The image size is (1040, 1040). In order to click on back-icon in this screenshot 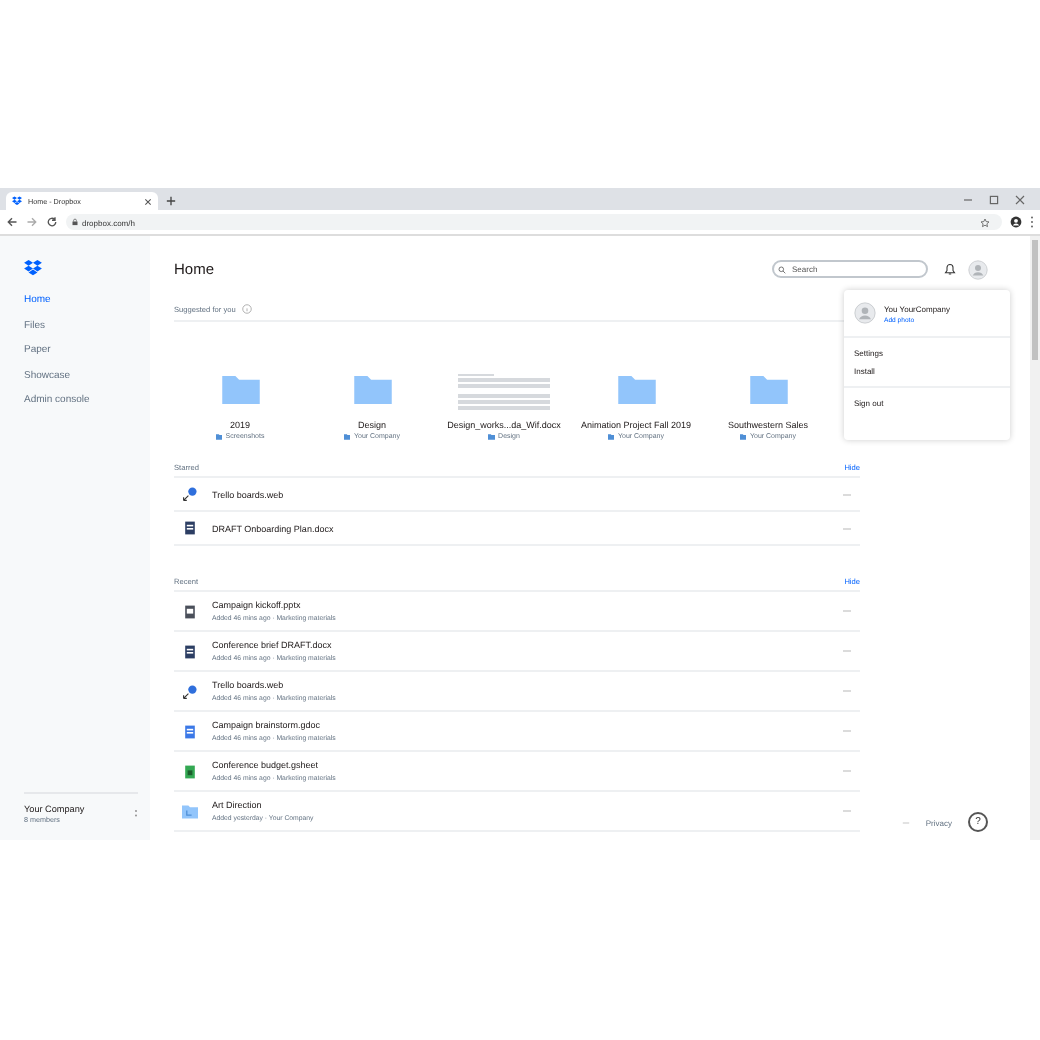, I will do `click(12, 222)`.